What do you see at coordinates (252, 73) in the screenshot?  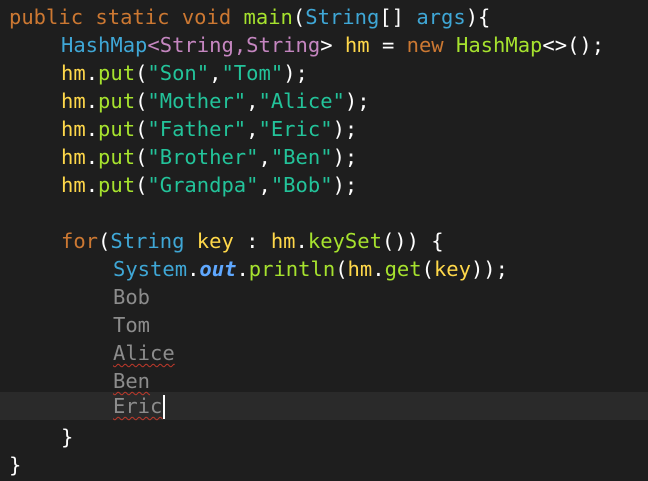 I see `string-value: "Tom"` at bounding box center [252, 73].